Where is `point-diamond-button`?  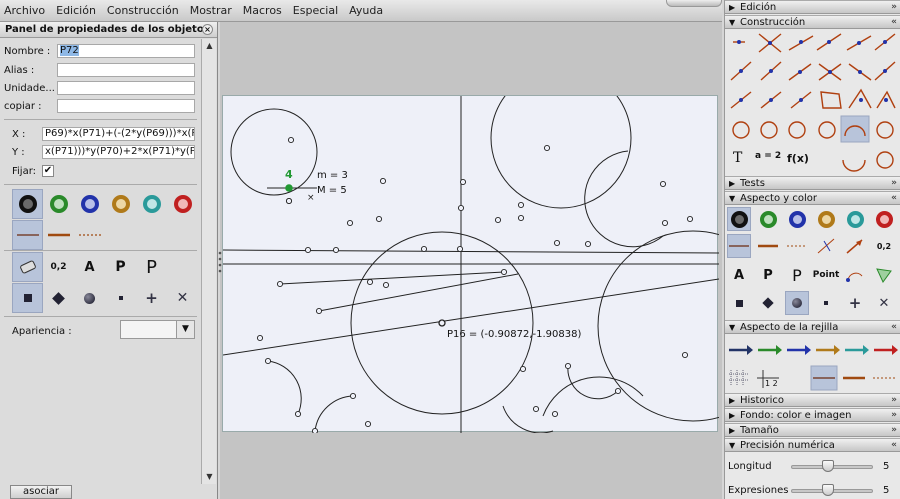 point-diamond-button is located at coordinates (58, 298).